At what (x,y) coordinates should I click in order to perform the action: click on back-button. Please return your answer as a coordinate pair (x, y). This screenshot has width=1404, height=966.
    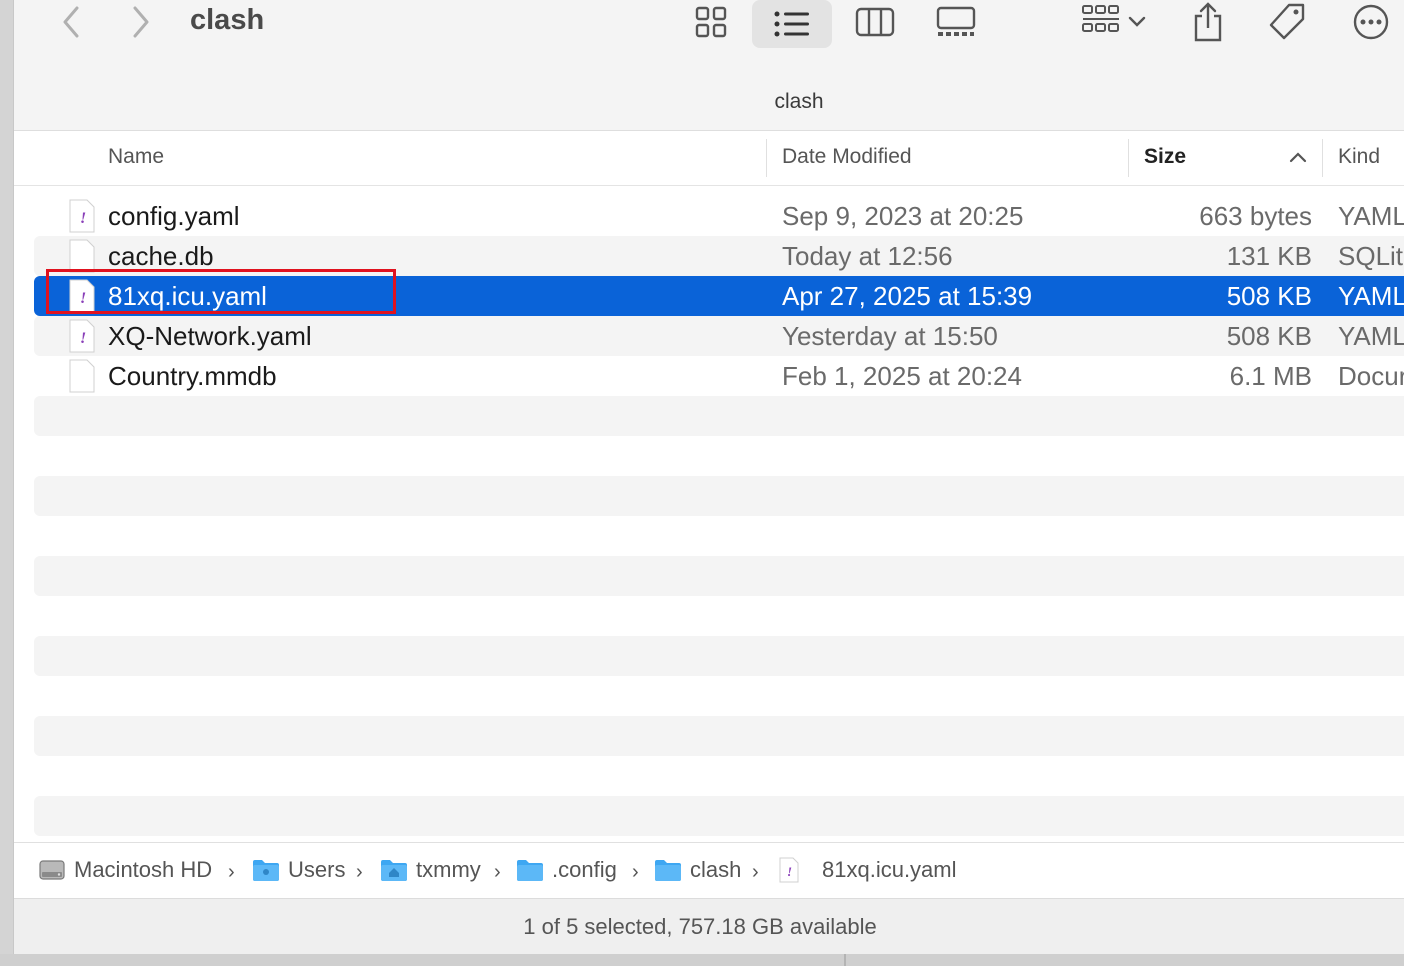
    Looking at the image, I should click on (71, 22).